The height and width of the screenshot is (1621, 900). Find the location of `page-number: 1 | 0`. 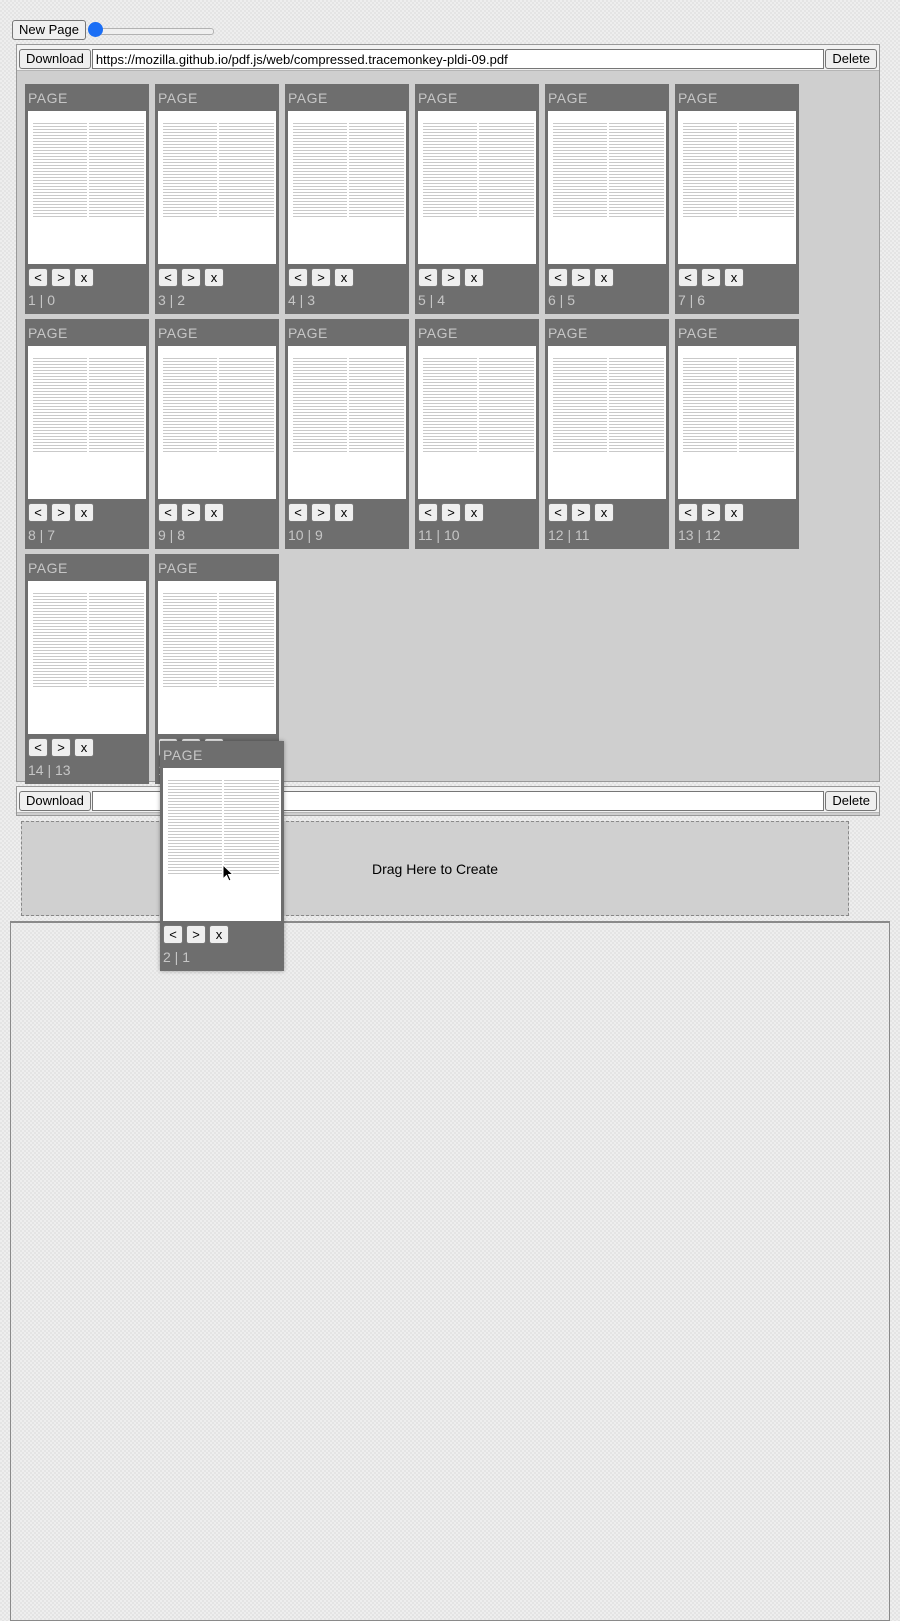

page-number: 1 | 0 is located at coordinates (41, 300).